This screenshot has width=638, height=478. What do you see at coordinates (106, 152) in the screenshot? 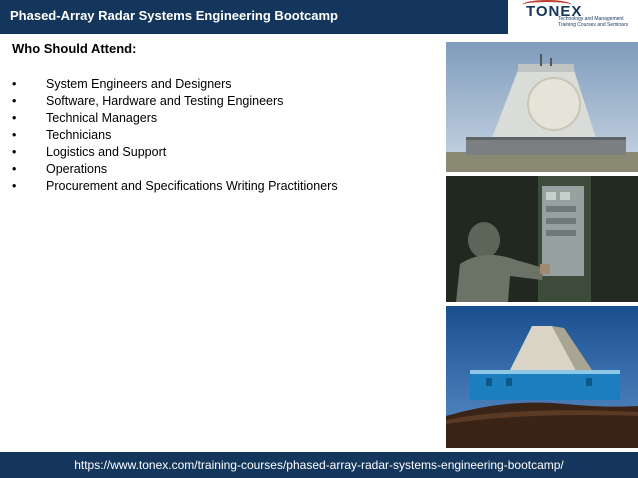
I see `list-item-text: Logistics and Support` at bounding box center [106, 152].